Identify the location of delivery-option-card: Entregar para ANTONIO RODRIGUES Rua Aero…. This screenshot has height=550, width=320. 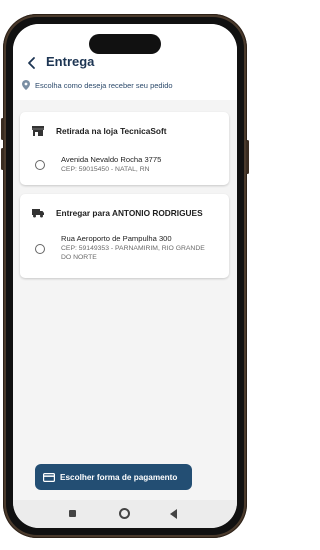
(124, 236).